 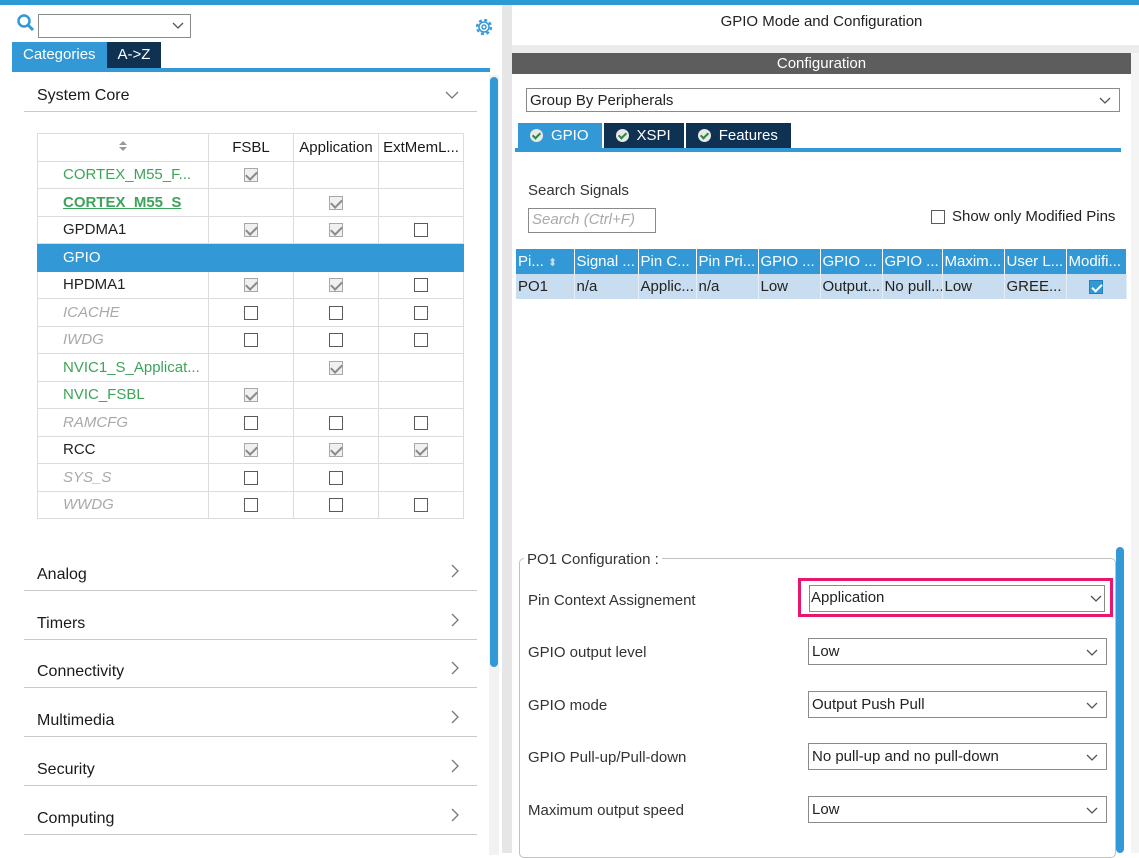 I want to click on table-row: GPDMA1, so click(x=251, y=230).